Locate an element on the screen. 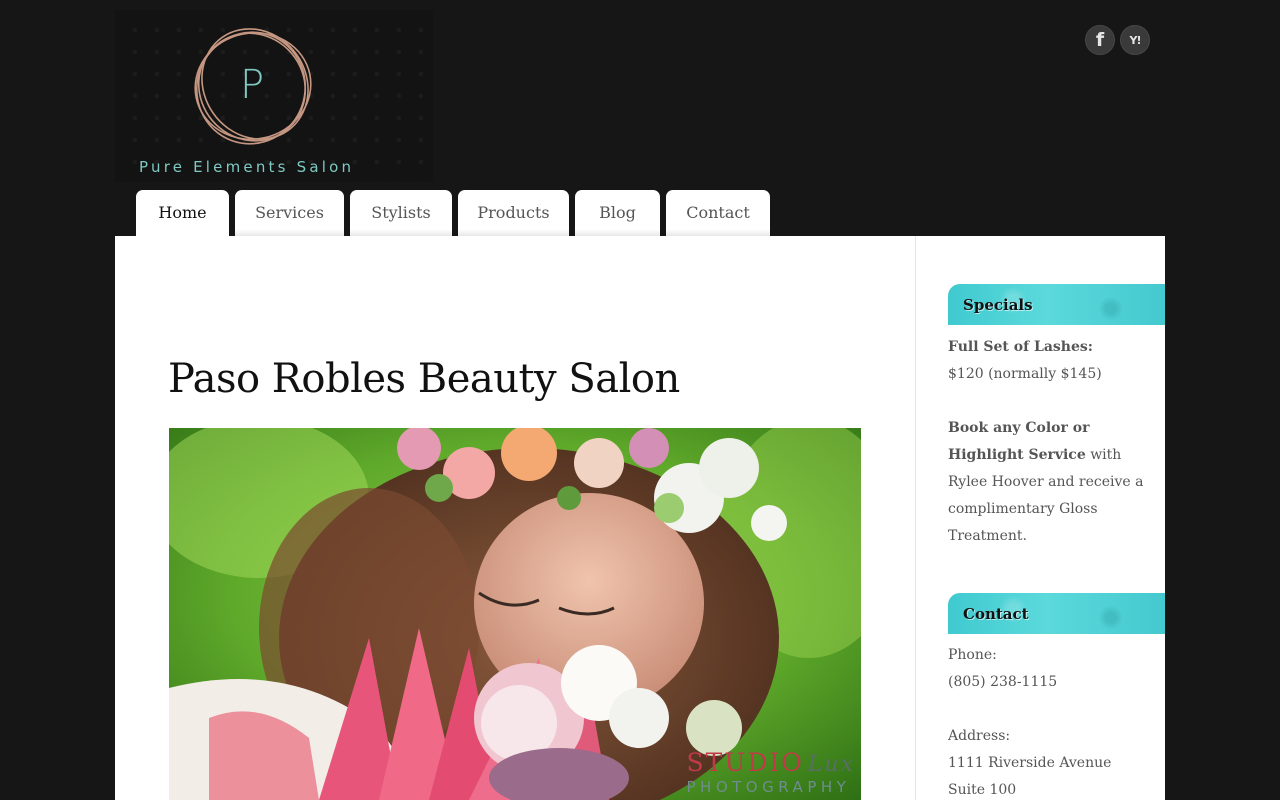 Image resolution: width=1280 pixels, height=800 pixels. logo-rings-graphic is located at coordinates (253, 86).